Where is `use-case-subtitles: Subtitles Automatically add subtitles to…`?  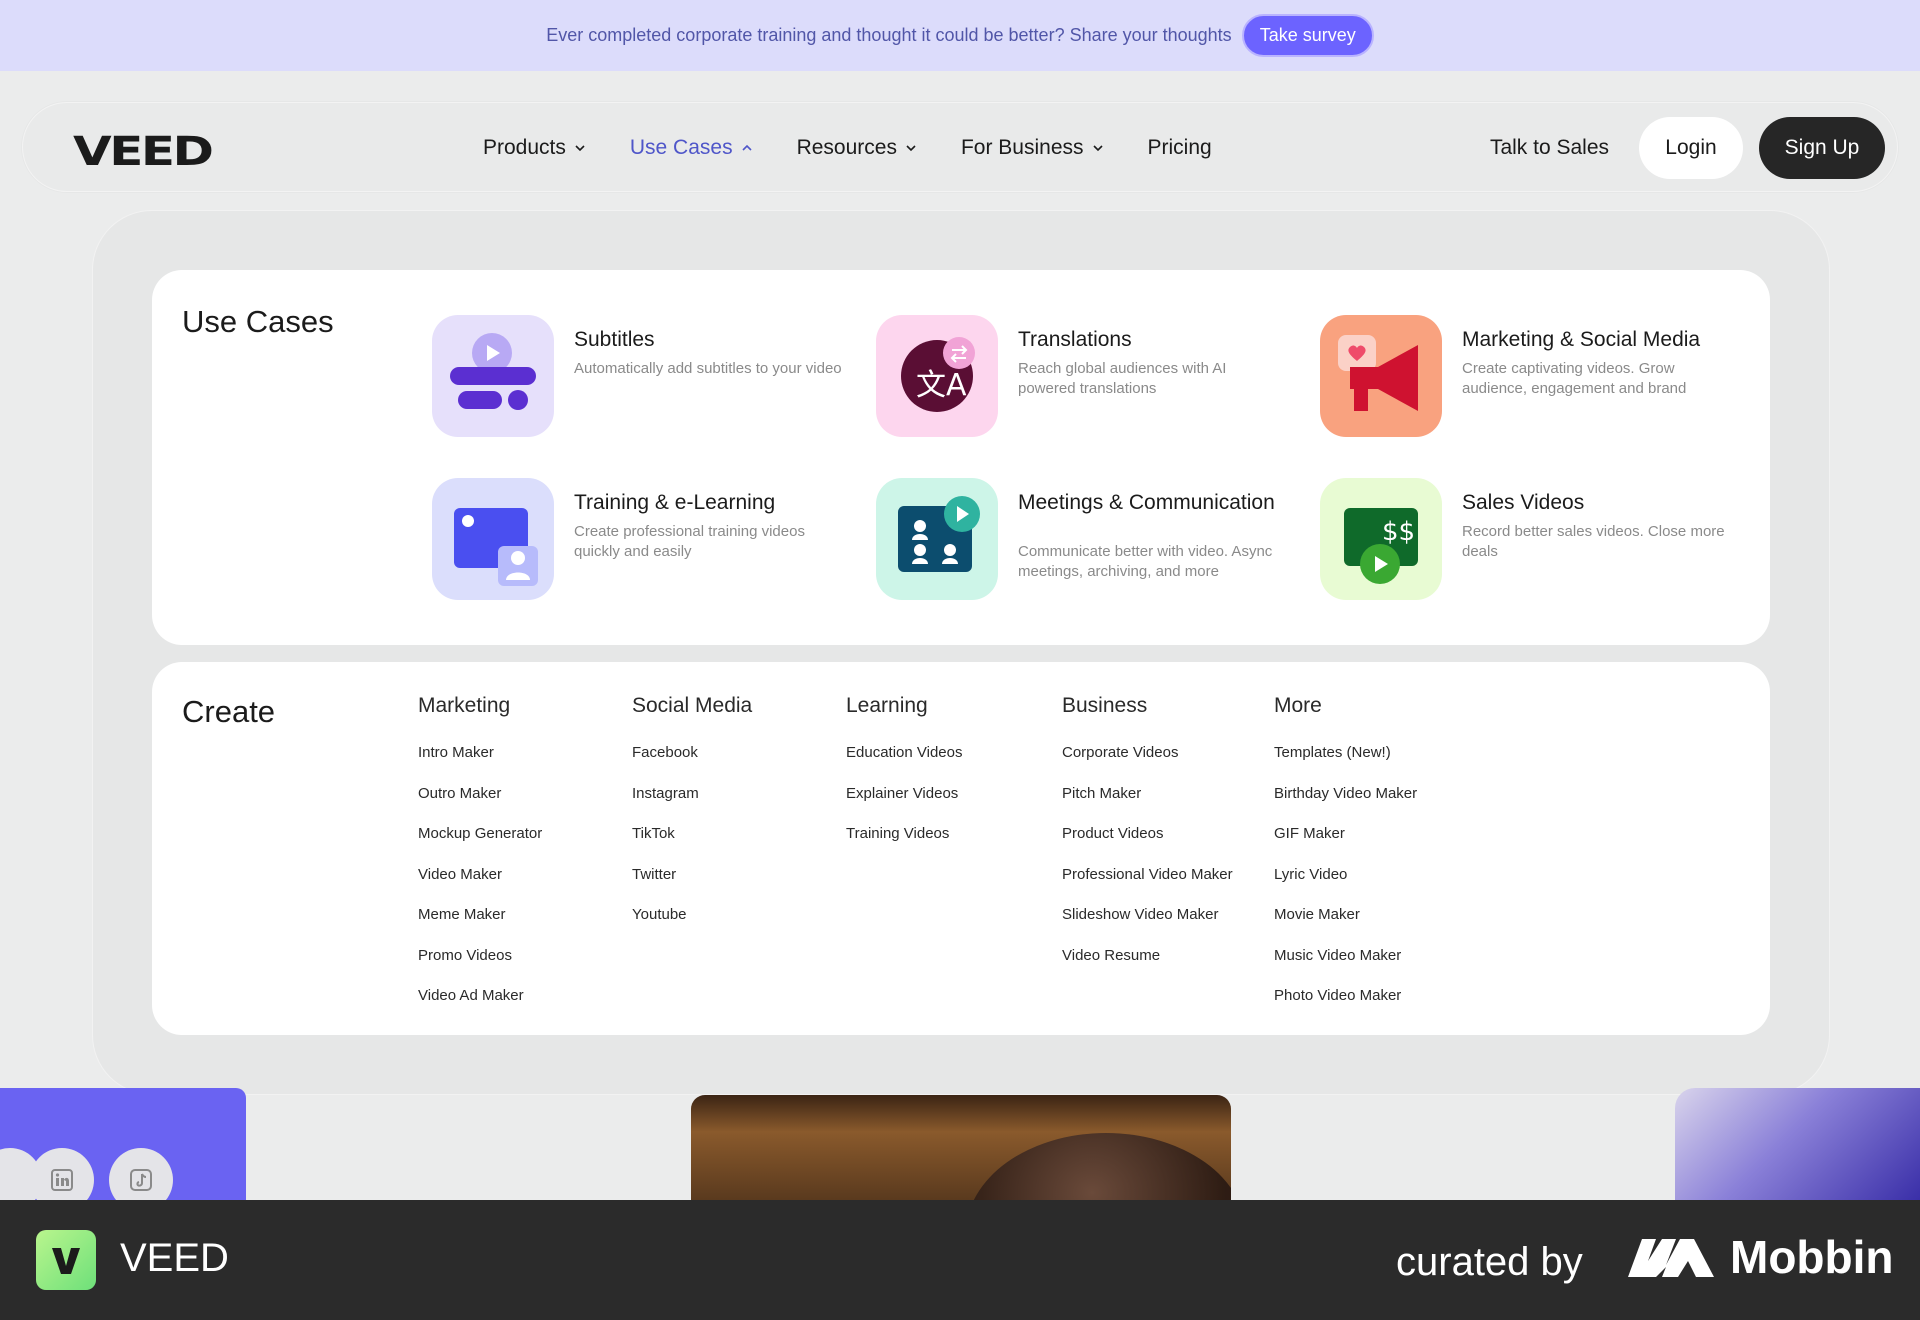 use-case-subtitles: Subtitles Automatically add subtitles to… is located at coordinates (642, 377).